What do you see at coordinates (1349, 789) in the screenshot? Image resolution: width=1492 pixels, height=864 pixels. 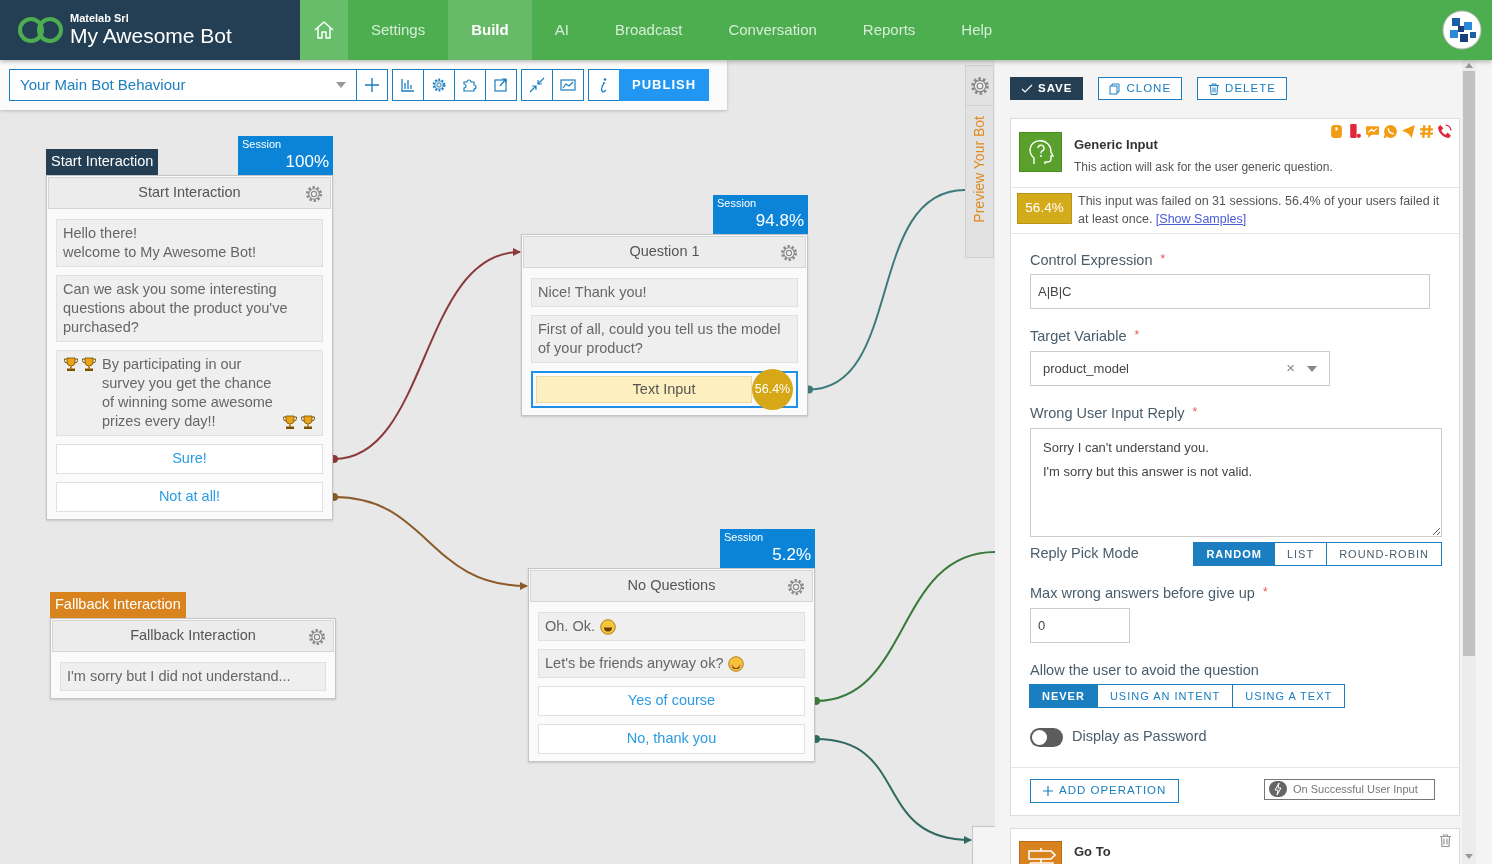 I see `trigger-chip: On Successful User Input` at bounding box center [1349, 789].